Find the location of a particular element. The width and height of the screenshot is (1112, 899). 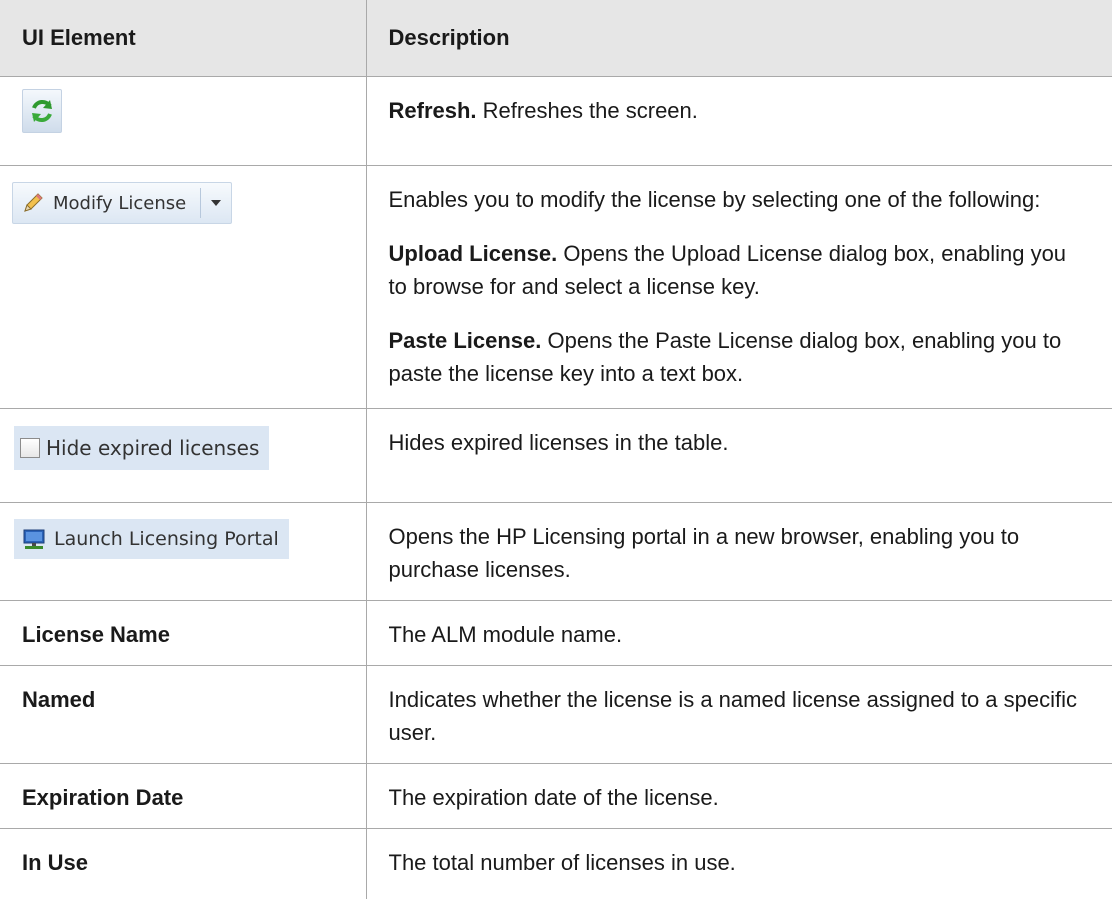

in-use-desc: The total number of licenses in use. is located at coordinates (562, 862).